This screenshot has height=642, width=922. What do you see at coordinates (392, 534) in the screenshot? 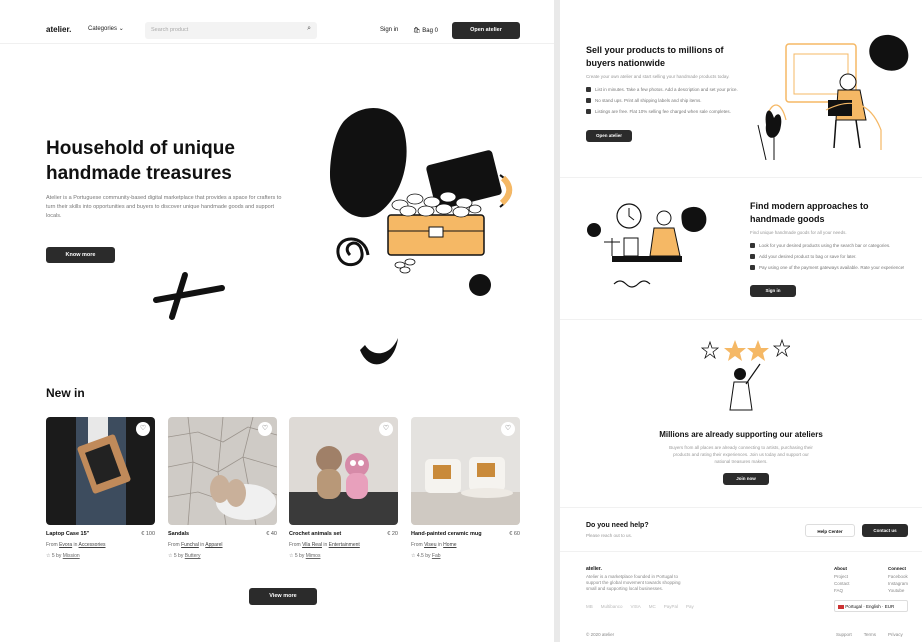
I see `product-price: € 20` at bounding box center [392, 534].